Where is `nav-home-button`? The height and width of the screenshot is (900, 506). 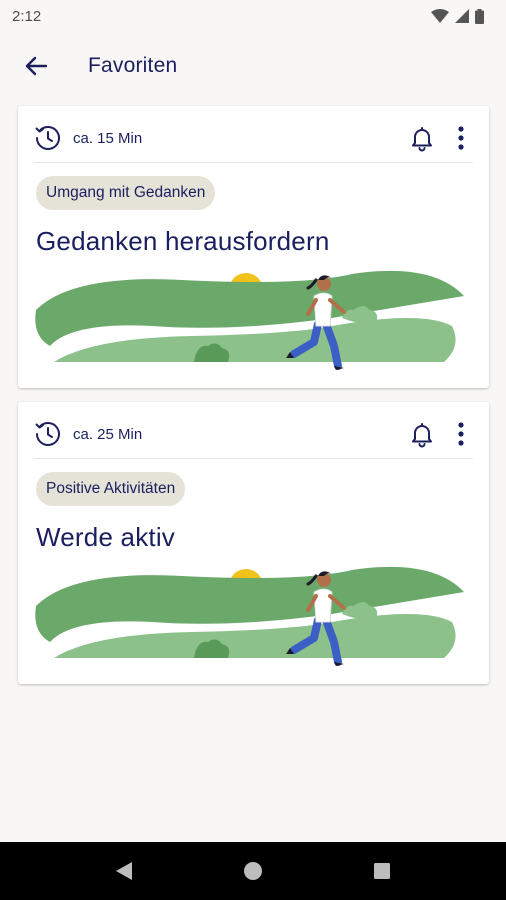
nav-home-button is located at coordinates (253, 871).